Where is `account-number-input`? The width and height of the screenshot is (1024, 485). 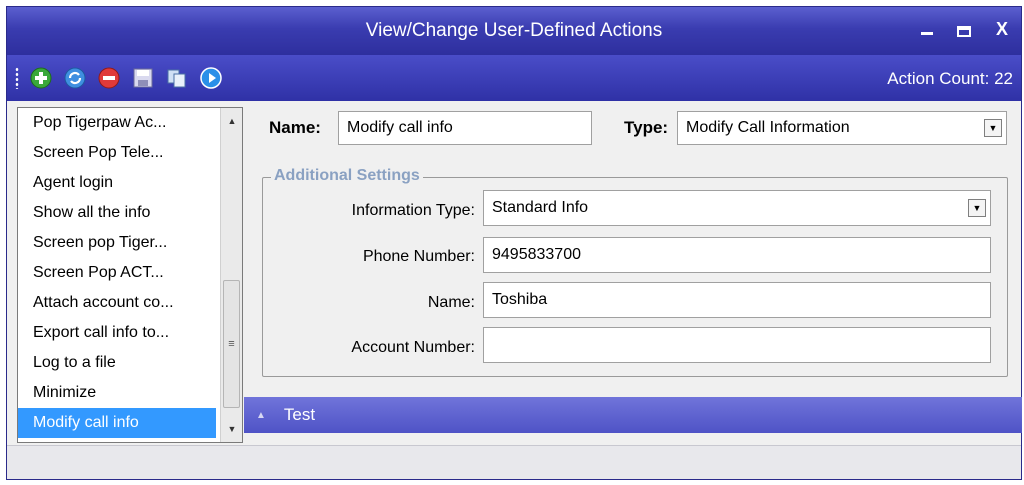 account-number-input is located at coordinates (737, 345).